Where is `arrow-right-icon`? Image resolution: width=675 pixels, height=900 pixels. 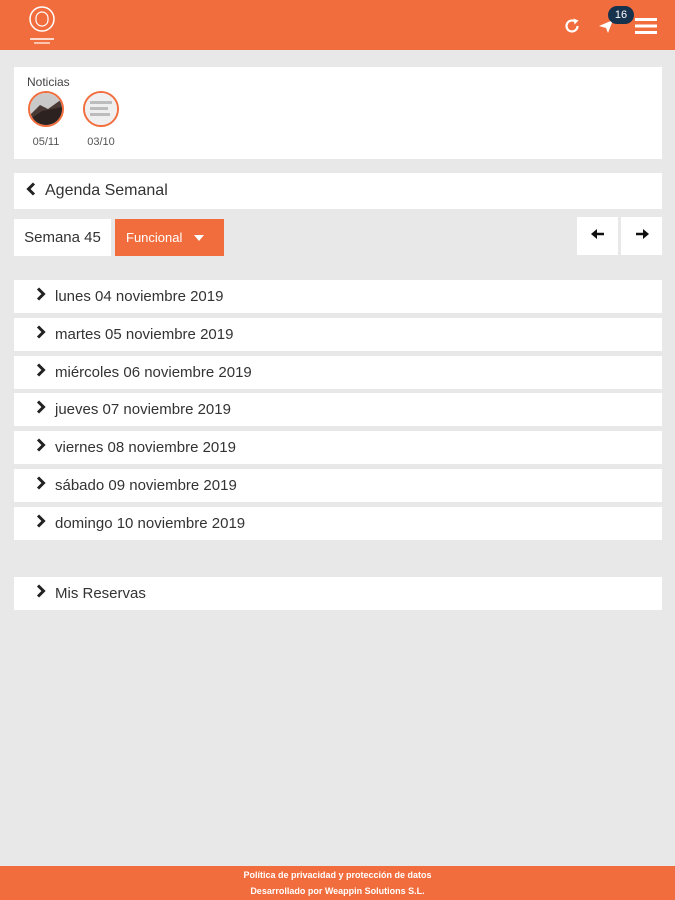
arrow-right-icon is located at coordinates (642, 236).